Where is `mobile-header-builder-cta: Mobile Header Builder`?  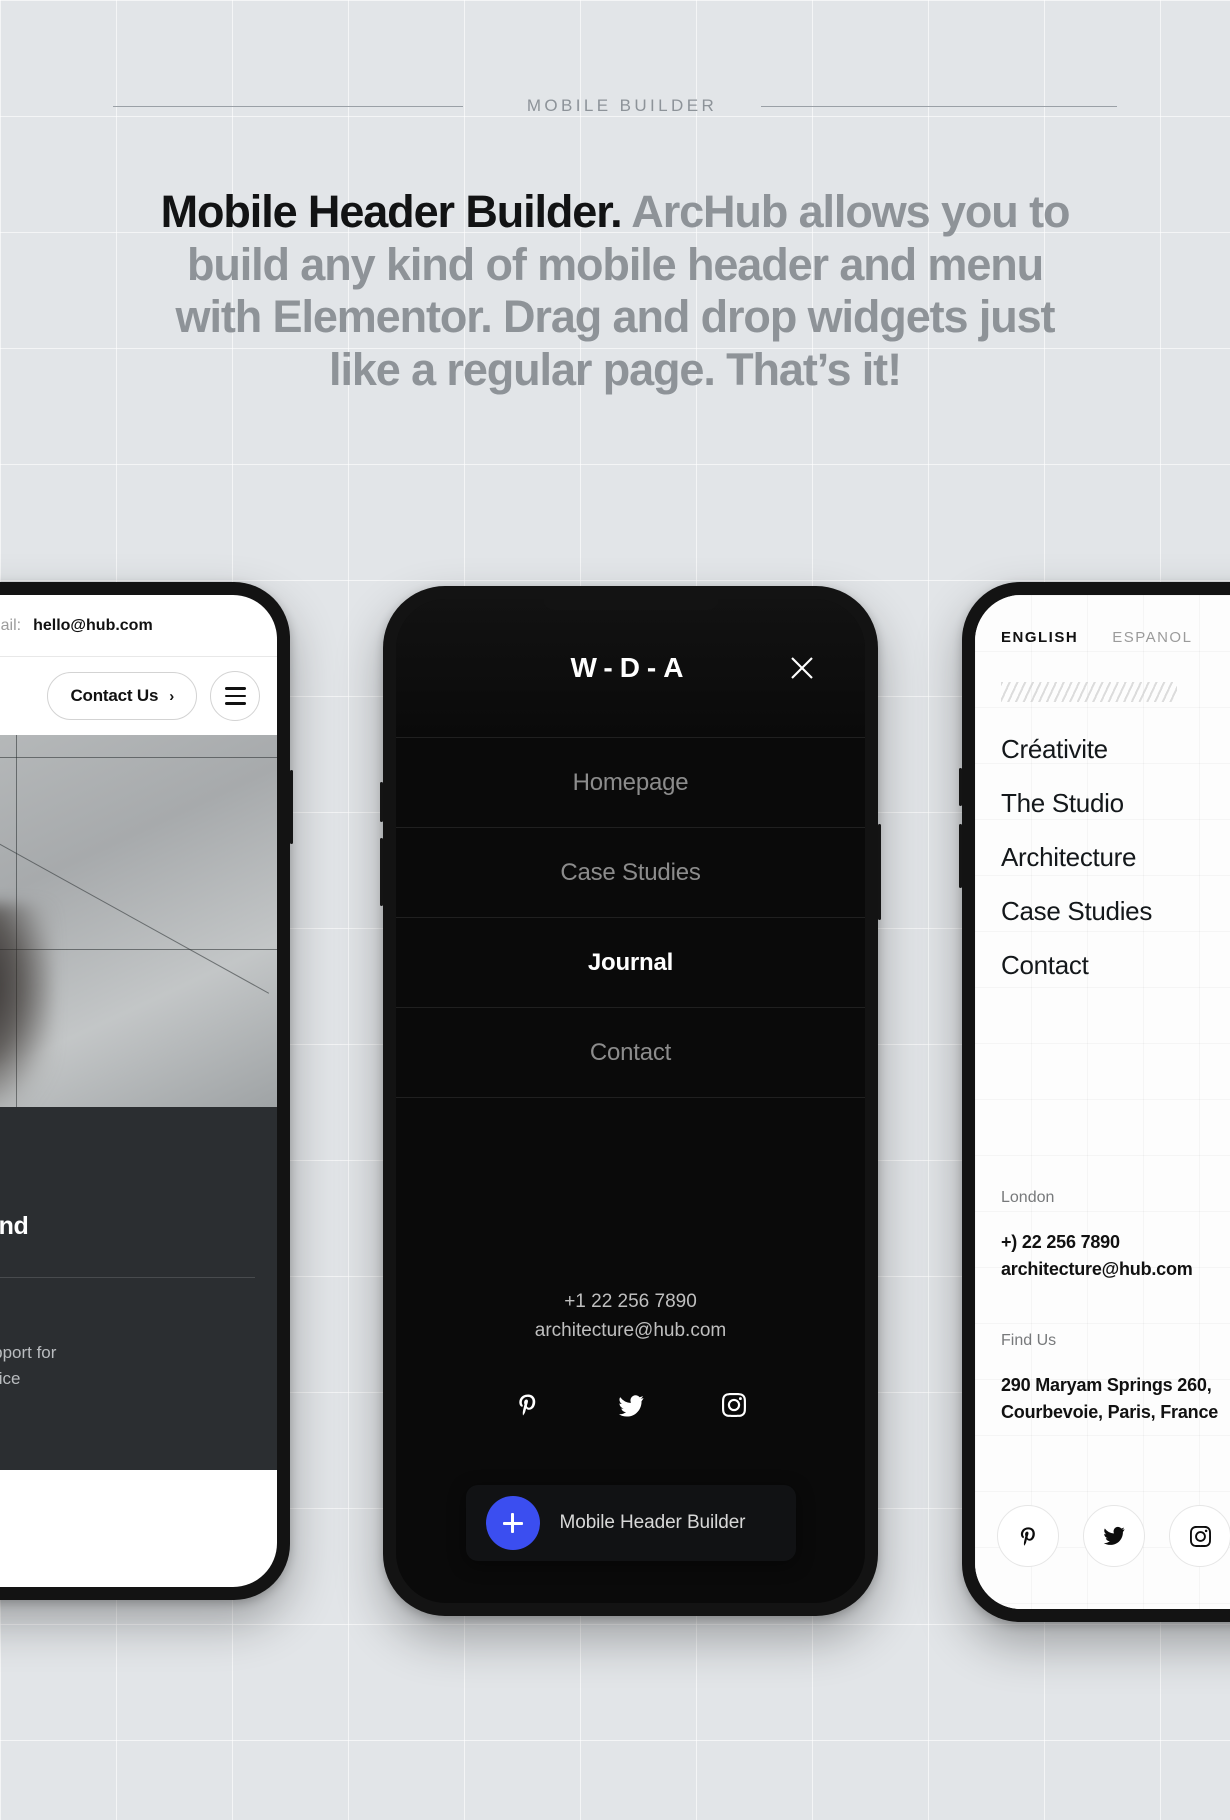 mobile-header-builder-cta: Mobile Header Builder is located at coordinates (630, 1523).